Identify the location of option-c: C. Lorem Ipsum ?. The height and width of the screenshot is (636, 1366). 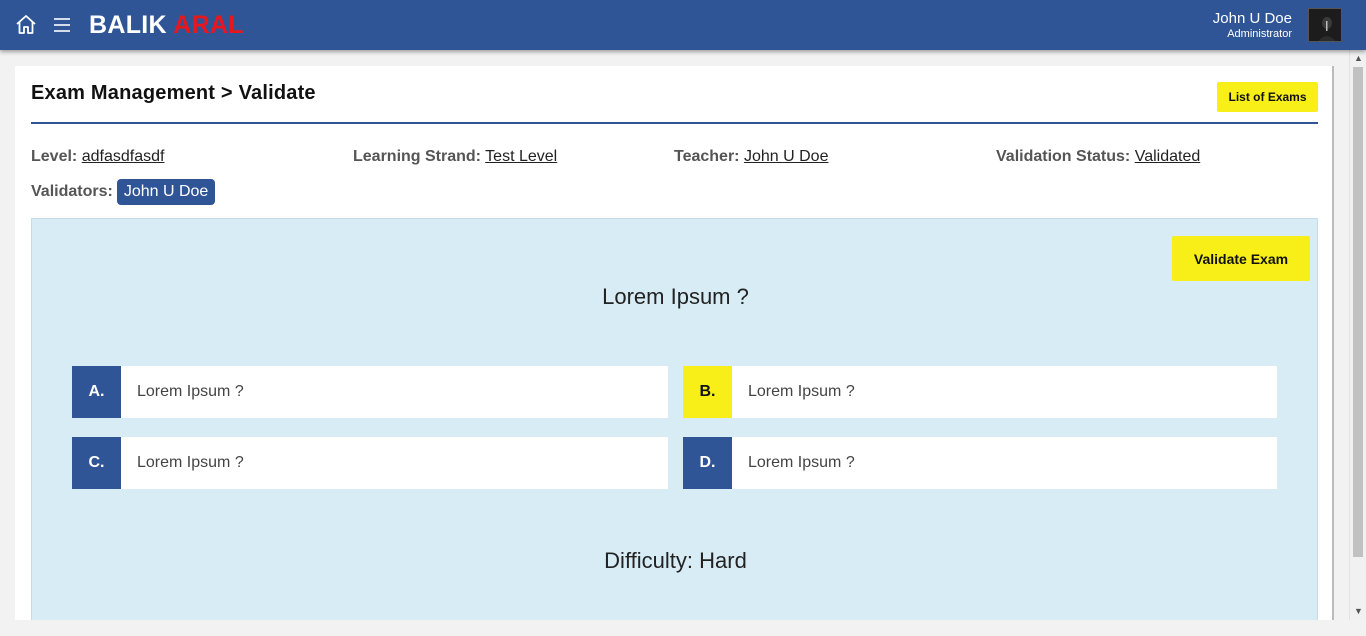
(370, 463).